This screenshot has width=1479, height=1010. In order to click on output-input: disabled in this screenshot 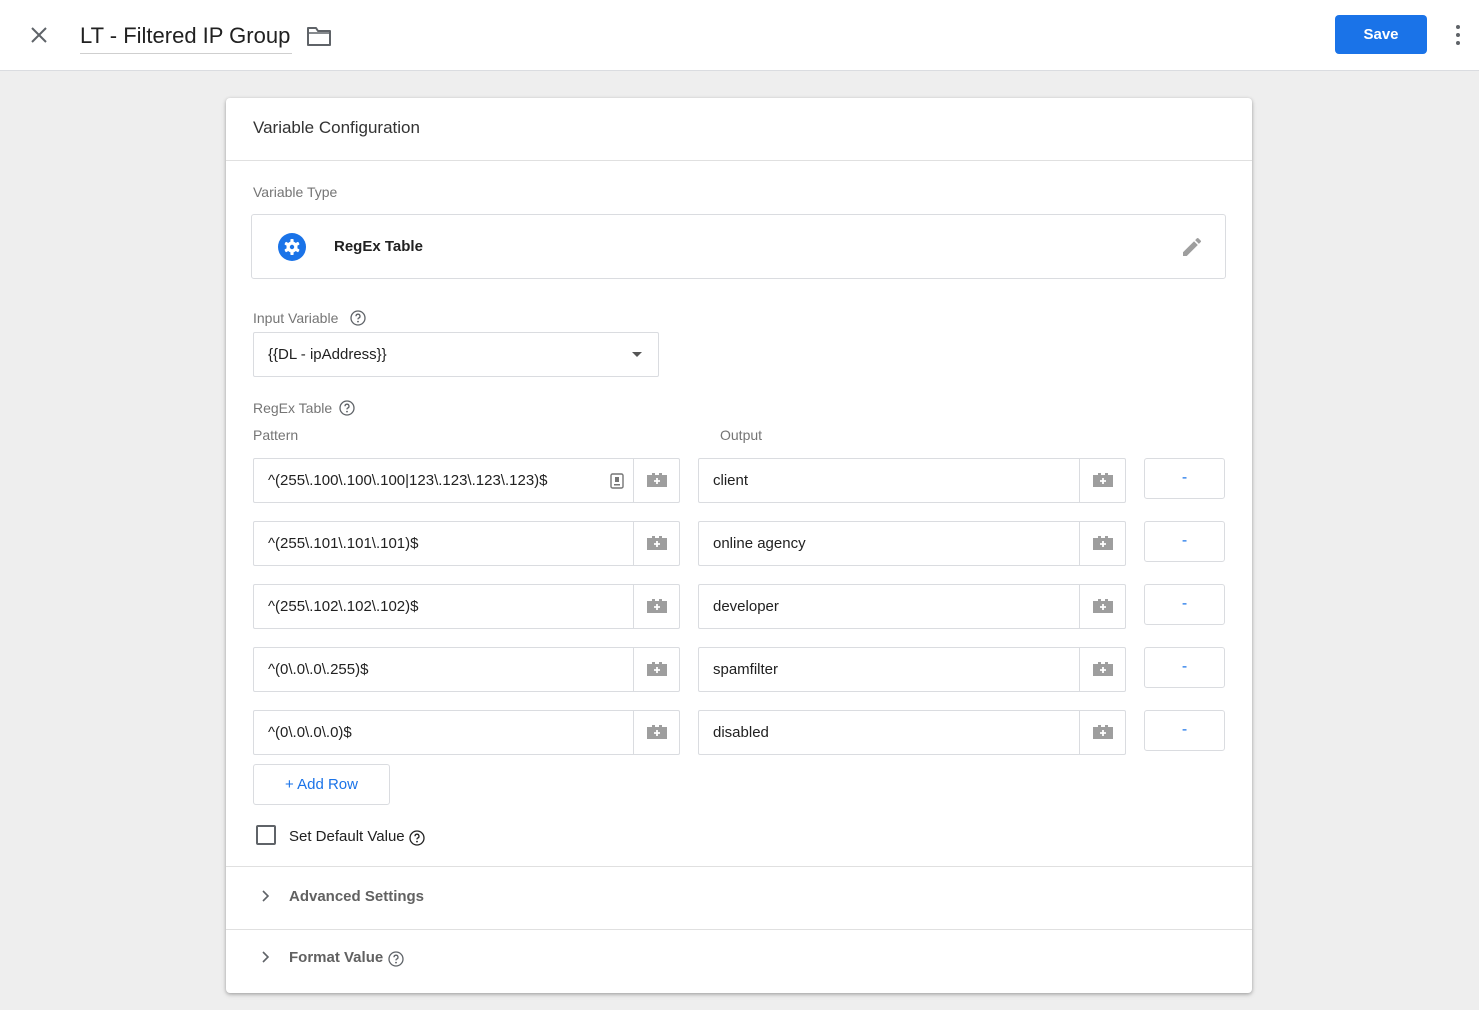, I will do `click(912, 732)`.